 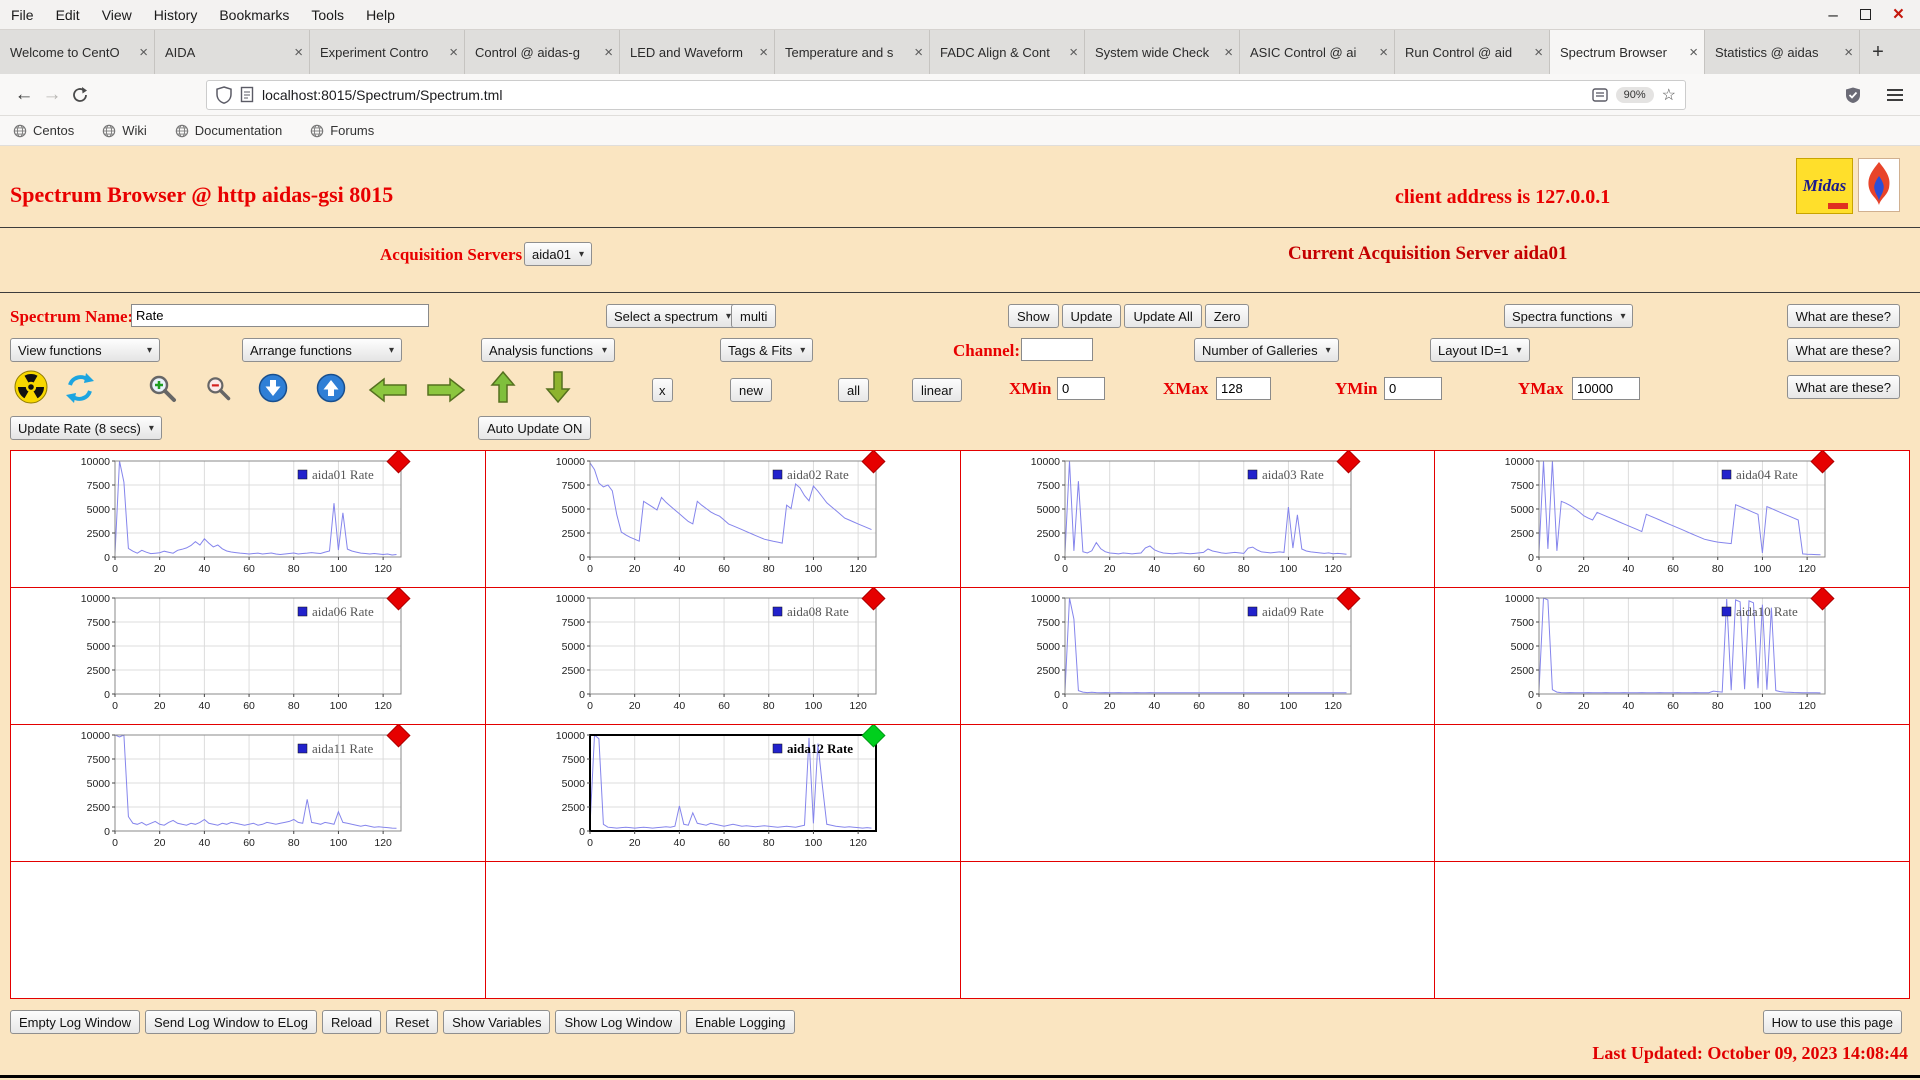 I want to click on reset-button: Reset, so click(x=412, y=1022).